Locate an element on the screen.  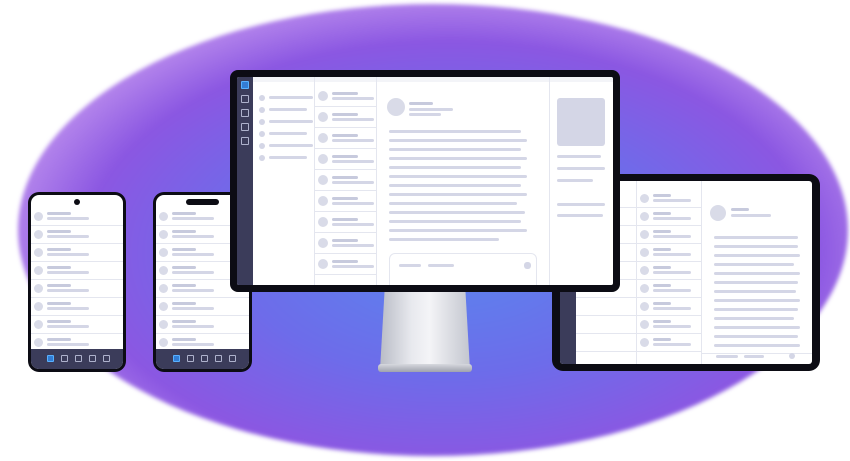
monitor-stand-base is located at coordinates (425, 368).